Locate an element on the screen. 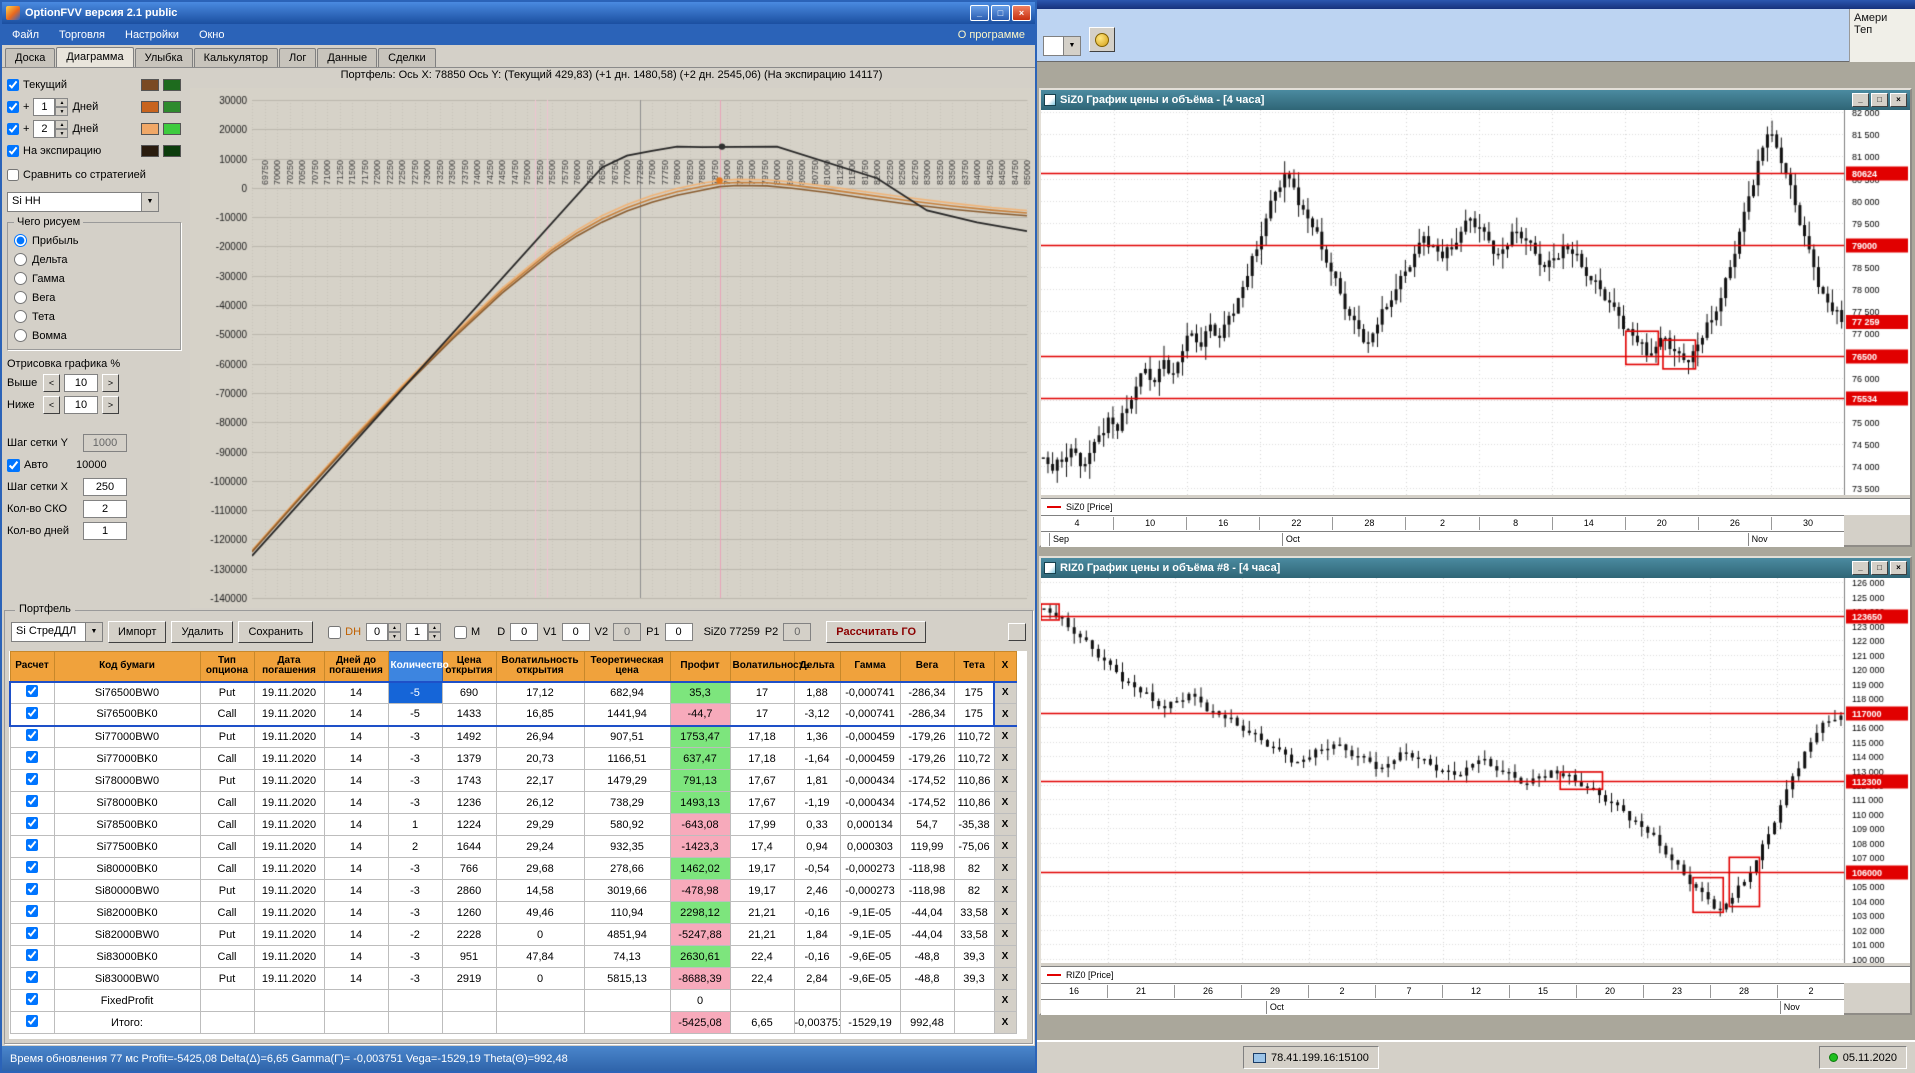 This screenshot has width=1915, height=1073. tab-Диаграмма: Диаграмма is located at coordinates (95, 57).